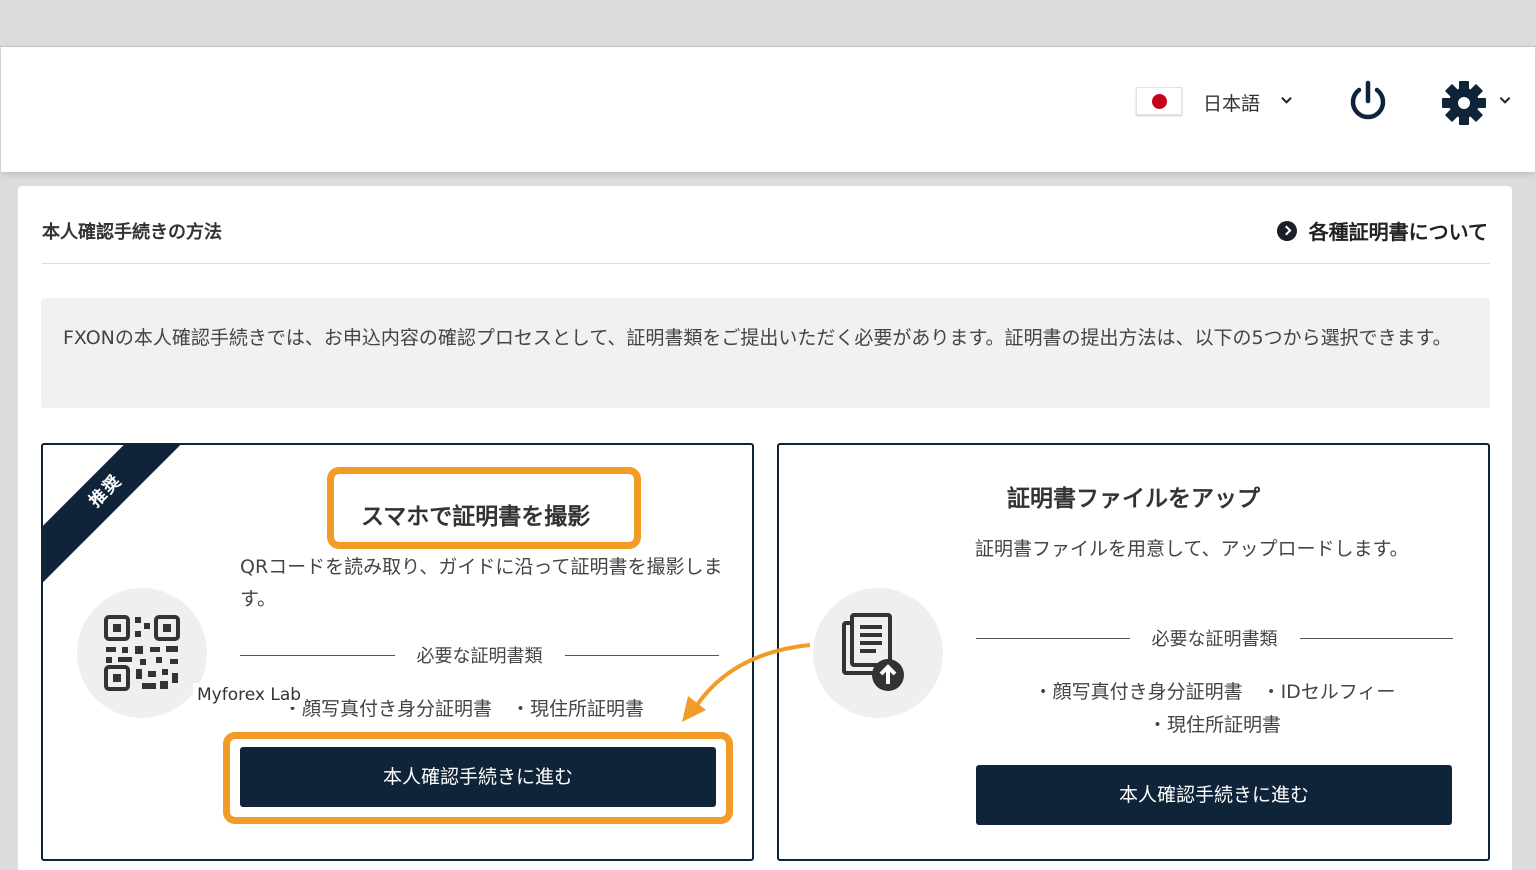 This screenshot has height=870, width=1536. Describe the element at coordinates (768, 23) in the screenshot. I see `browser-top-strip` at that location.